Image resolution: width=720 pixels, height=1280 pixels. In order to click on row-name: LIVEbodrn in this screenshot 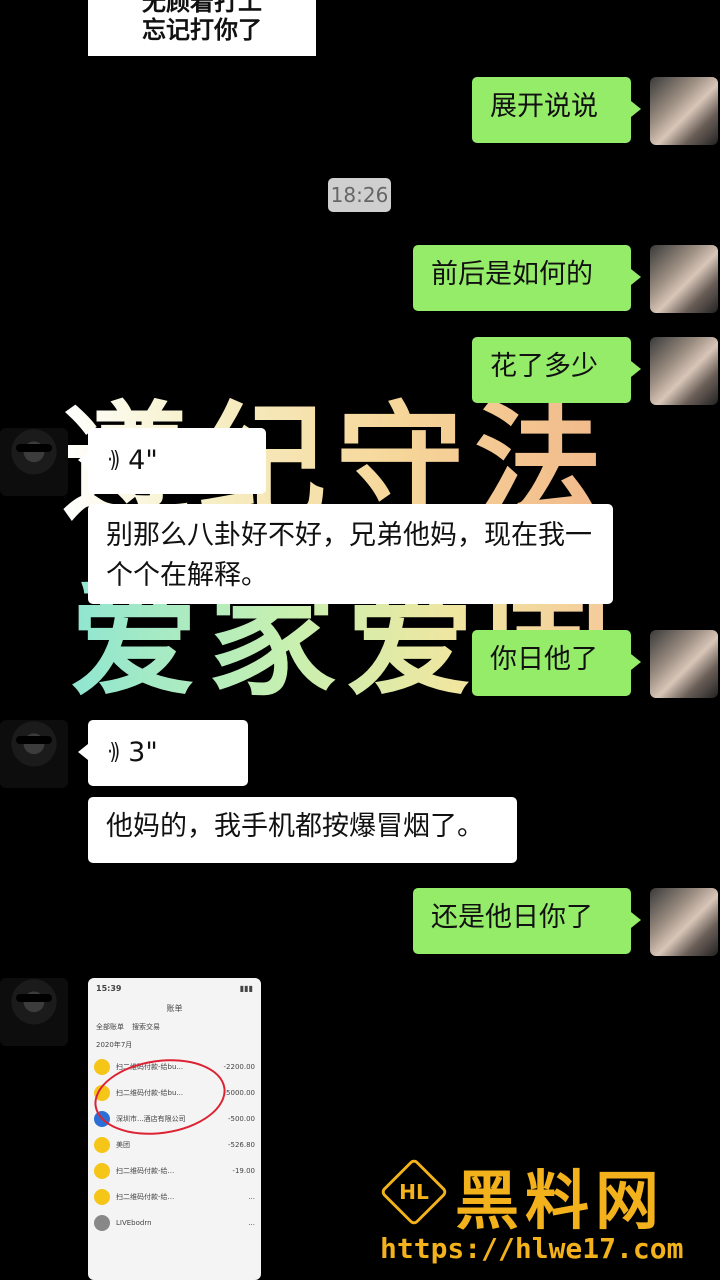, I will do `click(134, 1223)`.